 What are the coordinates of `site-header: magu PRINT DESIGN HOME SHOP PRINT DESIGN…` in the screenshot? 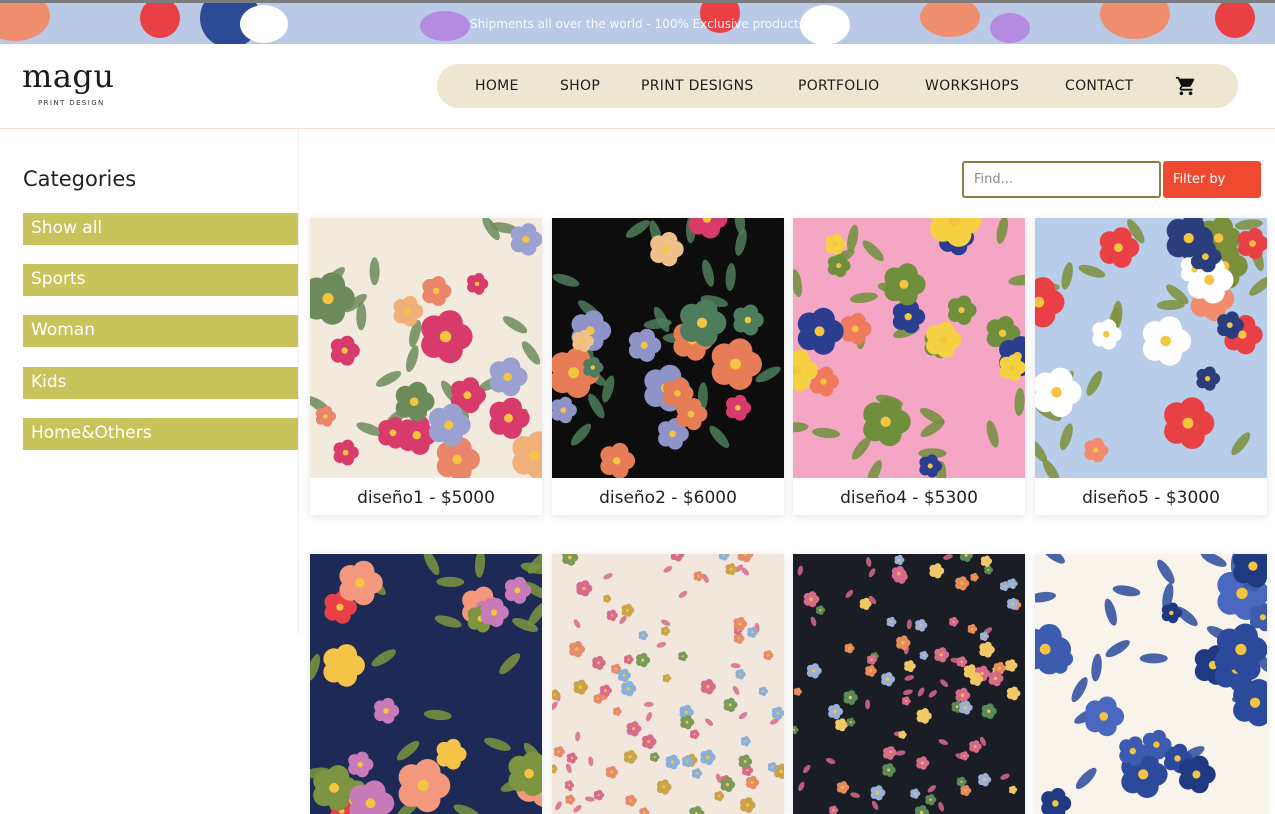 It's located at (637, 86).